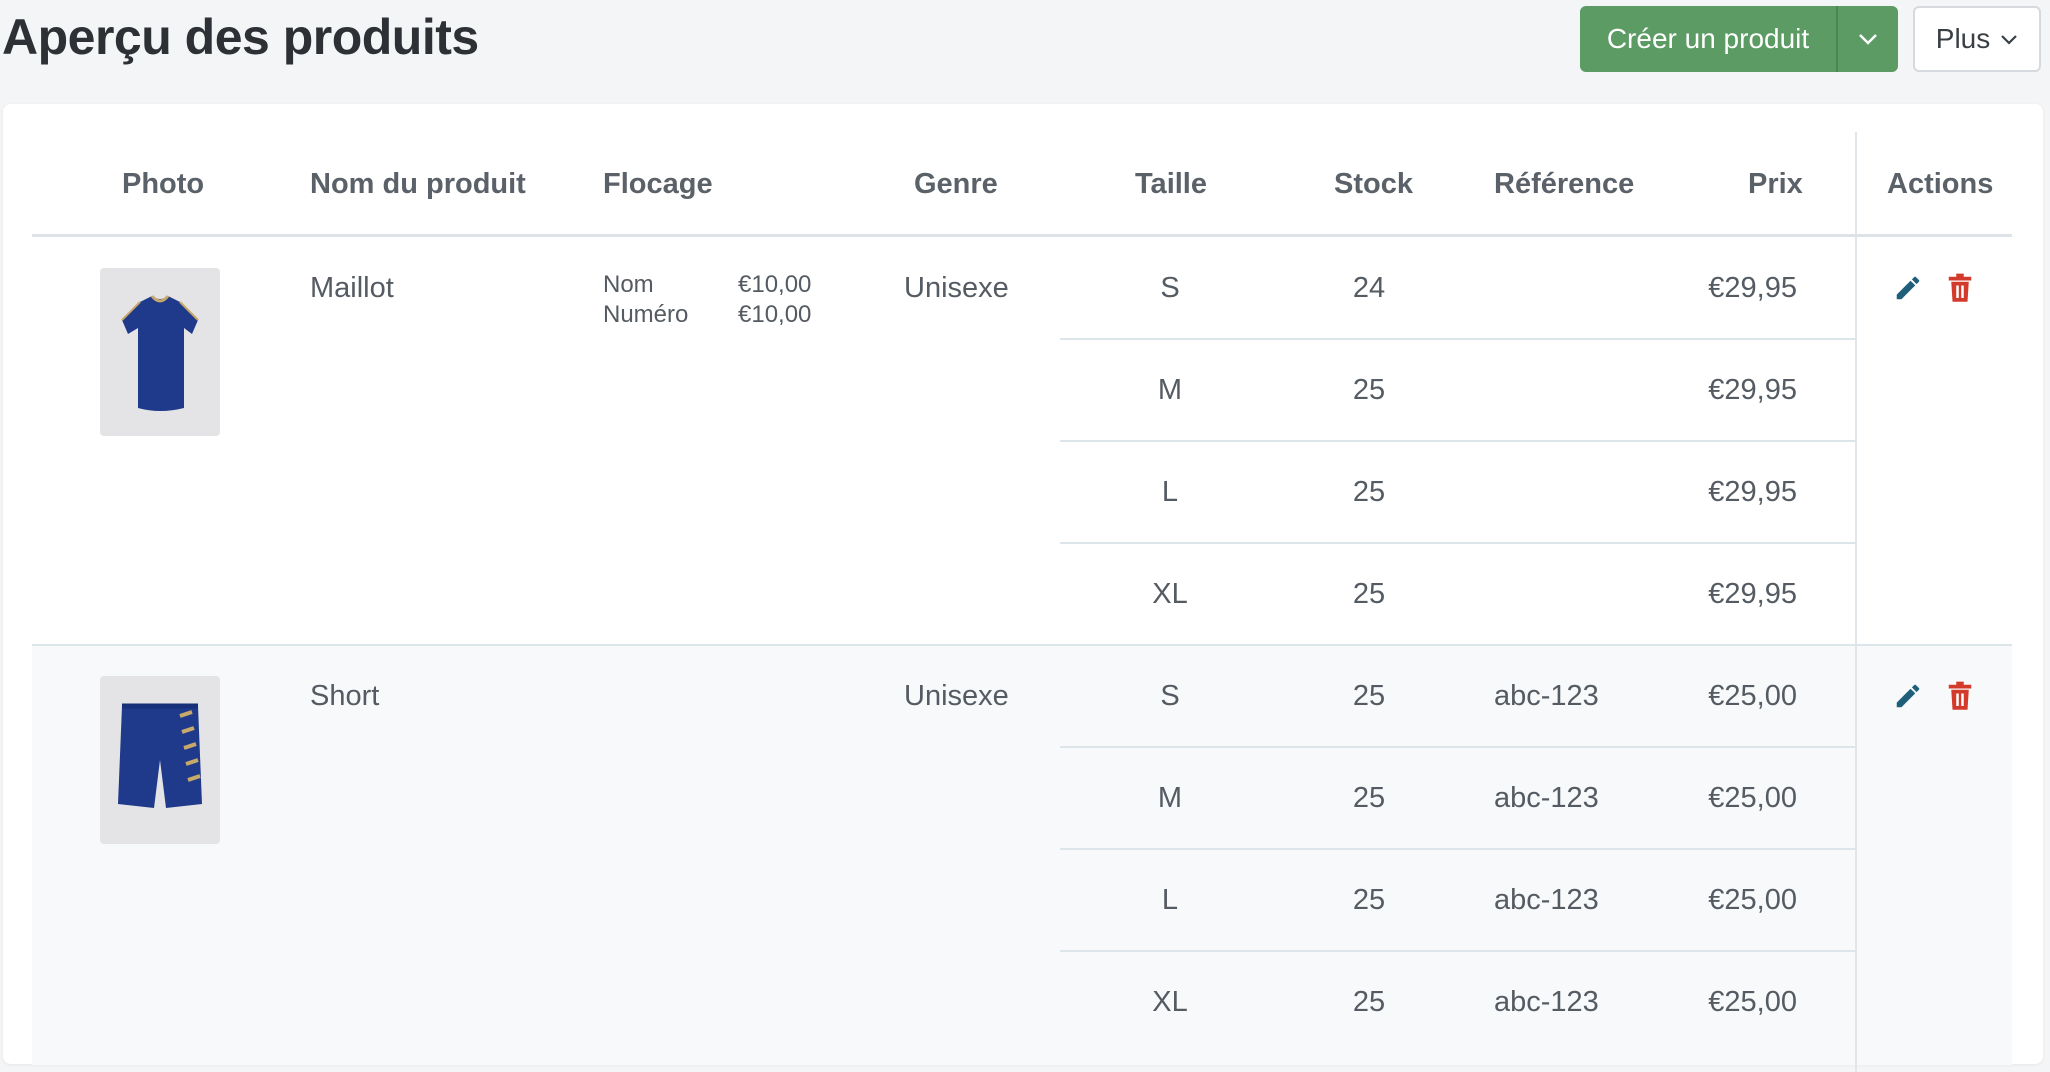 The image size is (2050, 1072). What do you see at coordinates (646, 314) in the screenshot?
I see `flocage-label: Numéro` at bounding box center [646, 314].